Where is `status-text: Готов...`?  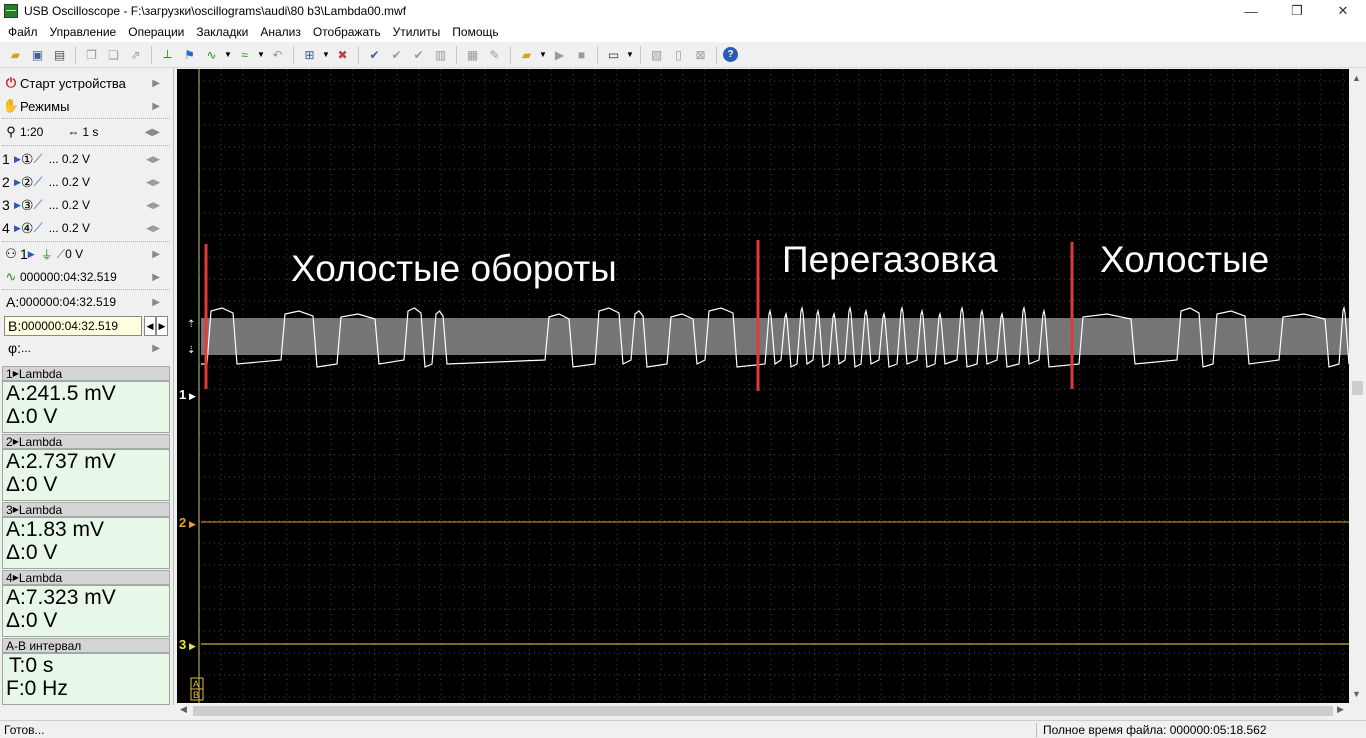 status-text: Готов... is located at coordinates (24, 730).